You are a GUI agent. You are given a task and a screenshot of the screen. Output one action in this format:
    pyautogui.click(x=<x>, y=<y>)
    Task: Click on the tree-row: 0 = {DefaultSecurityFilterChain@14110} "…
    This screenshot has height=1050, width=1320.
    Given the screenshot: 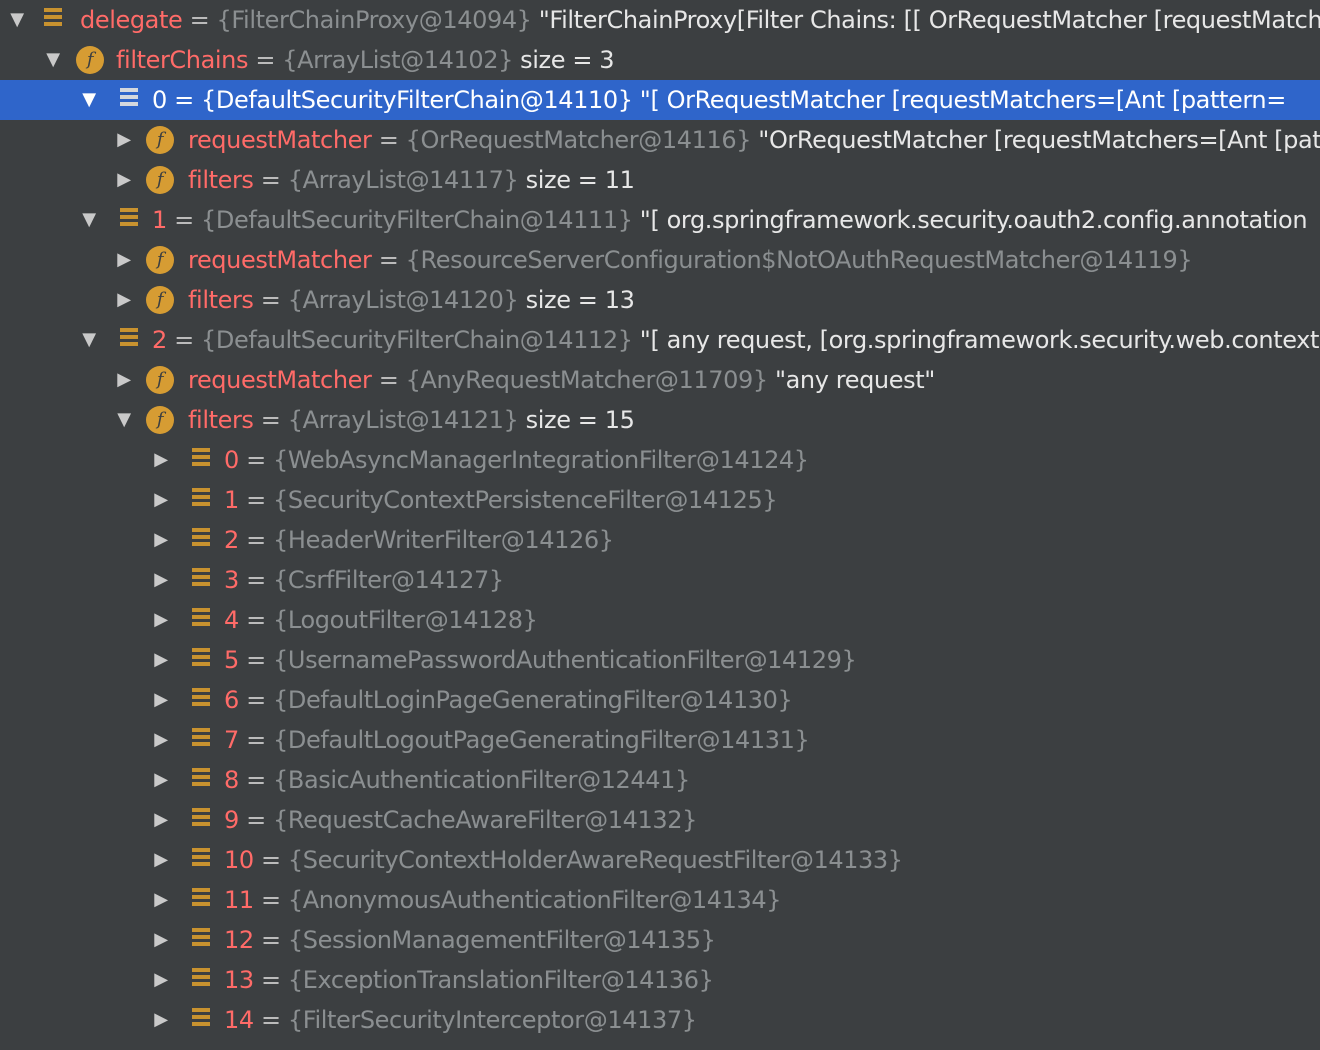 What is the action you would take?
    pyautogui.click(x=660, y=100)
    